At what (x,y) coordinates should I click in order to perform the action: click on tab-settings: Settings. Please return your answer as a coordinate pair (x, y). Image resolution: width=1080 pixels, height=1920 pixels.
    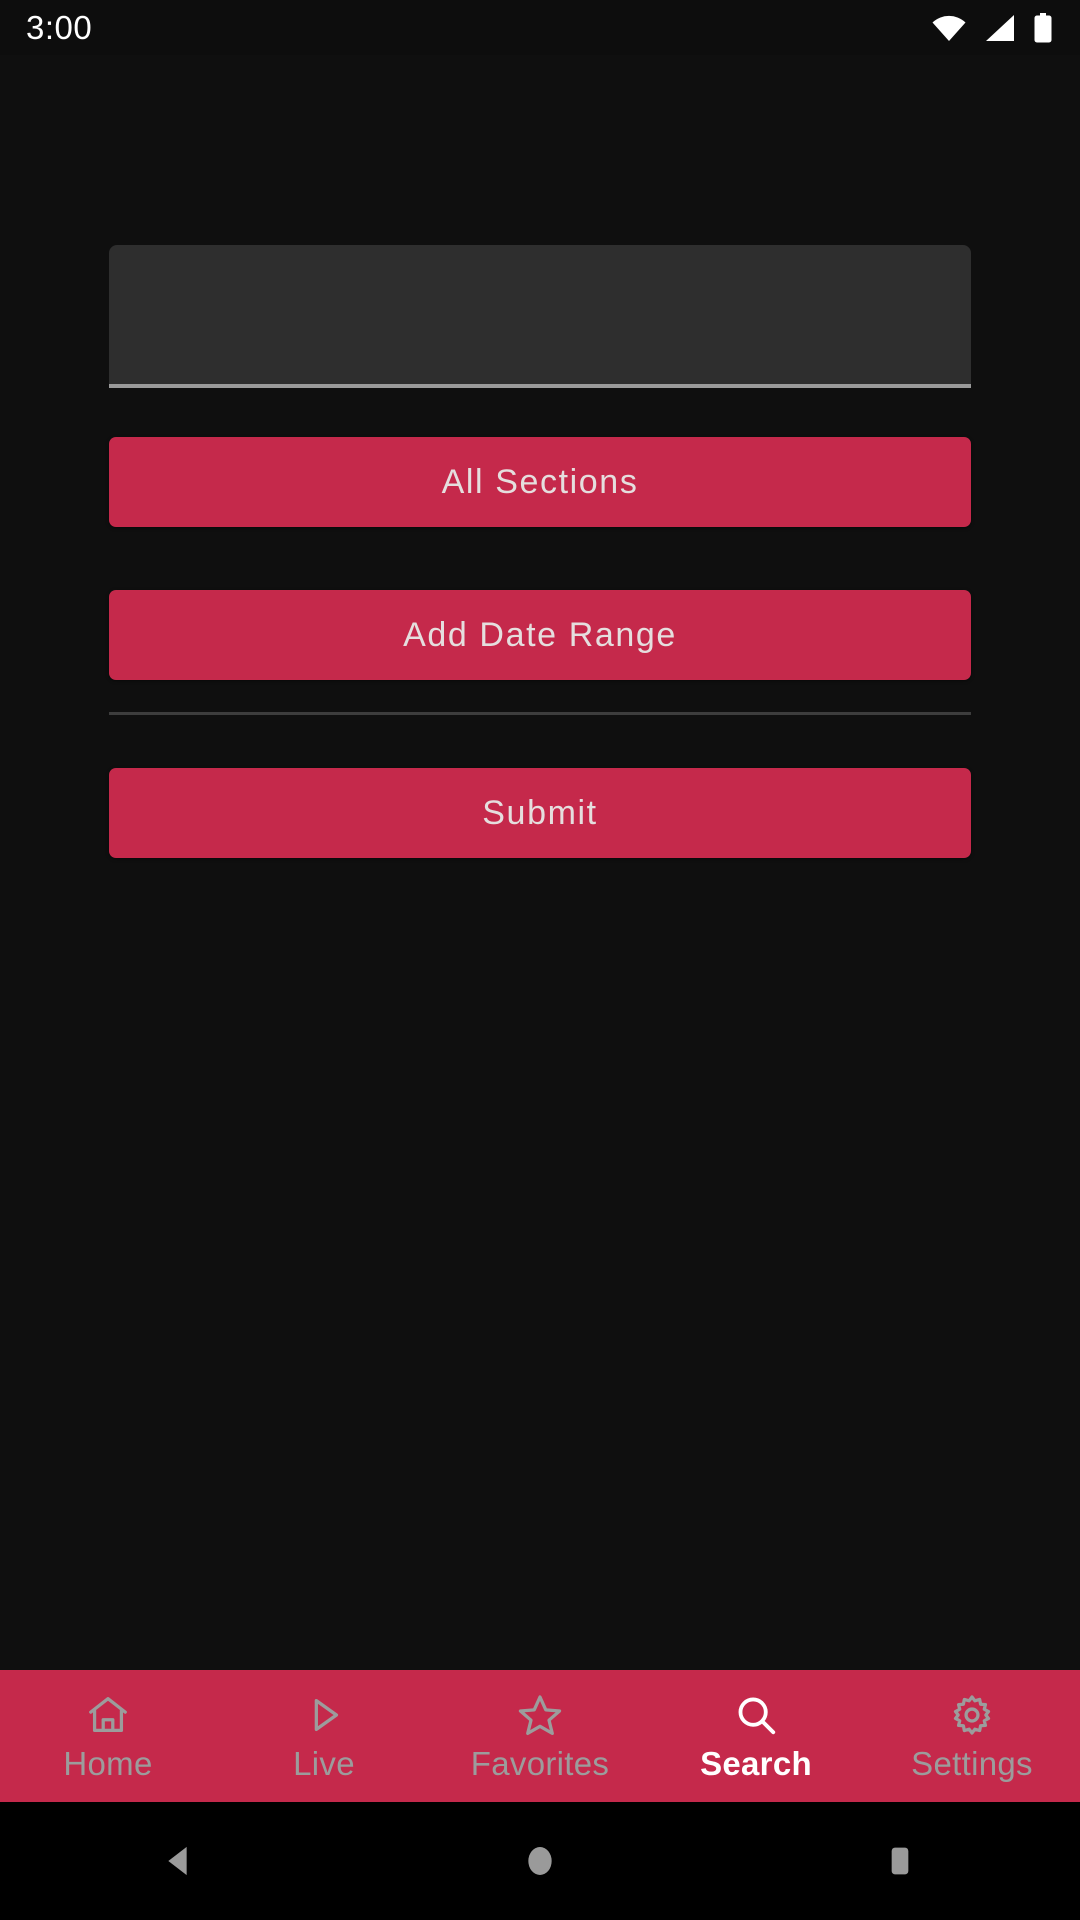
    Looking at the image, I should click on (972, 1736).